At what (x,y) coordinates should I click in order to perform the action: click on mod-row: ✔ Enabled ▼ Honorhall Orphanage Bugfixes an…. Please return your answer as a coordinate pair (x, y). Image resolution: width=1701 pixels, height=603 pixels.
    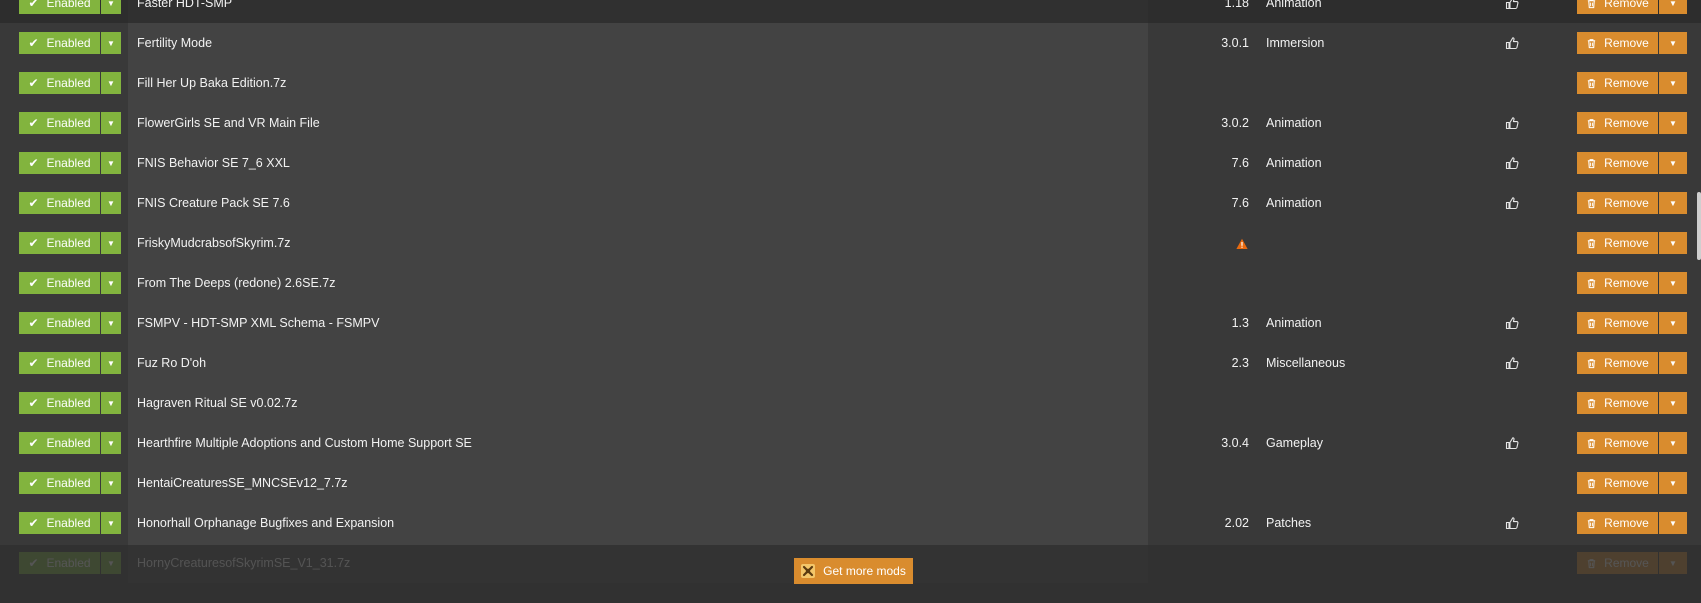
    Looking at the image, I should click on (850, 523).